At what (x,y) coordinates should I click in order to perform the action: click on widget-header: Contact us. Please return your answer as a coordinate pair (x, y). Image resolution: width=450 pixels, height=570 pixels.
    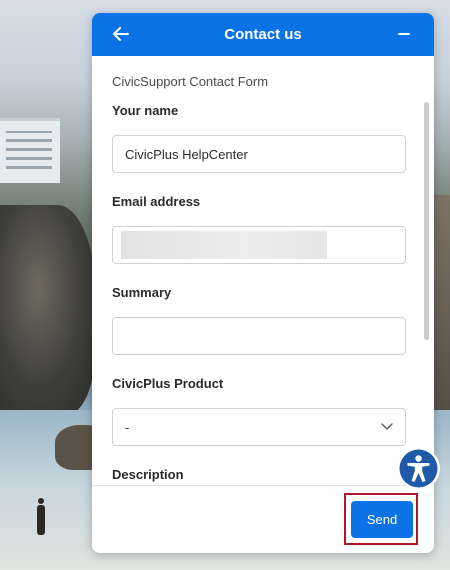
    Looking at the image, I should click on (263, 34).